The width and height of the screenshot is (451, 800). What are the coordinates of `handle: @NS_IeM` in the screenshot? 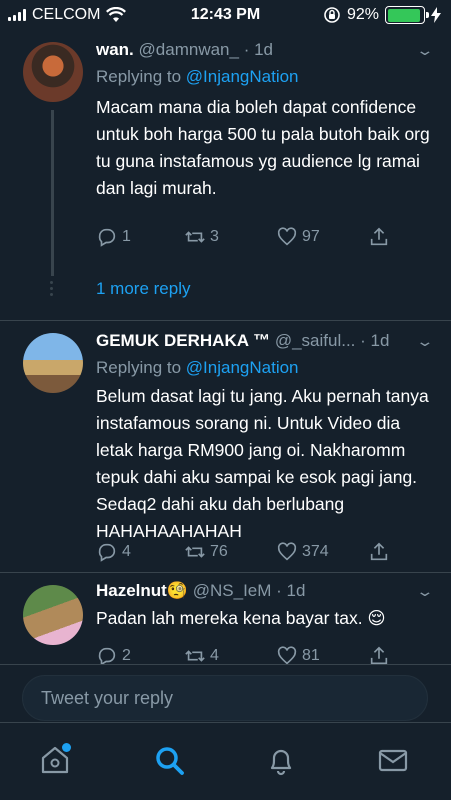 It's located at (232, 590).